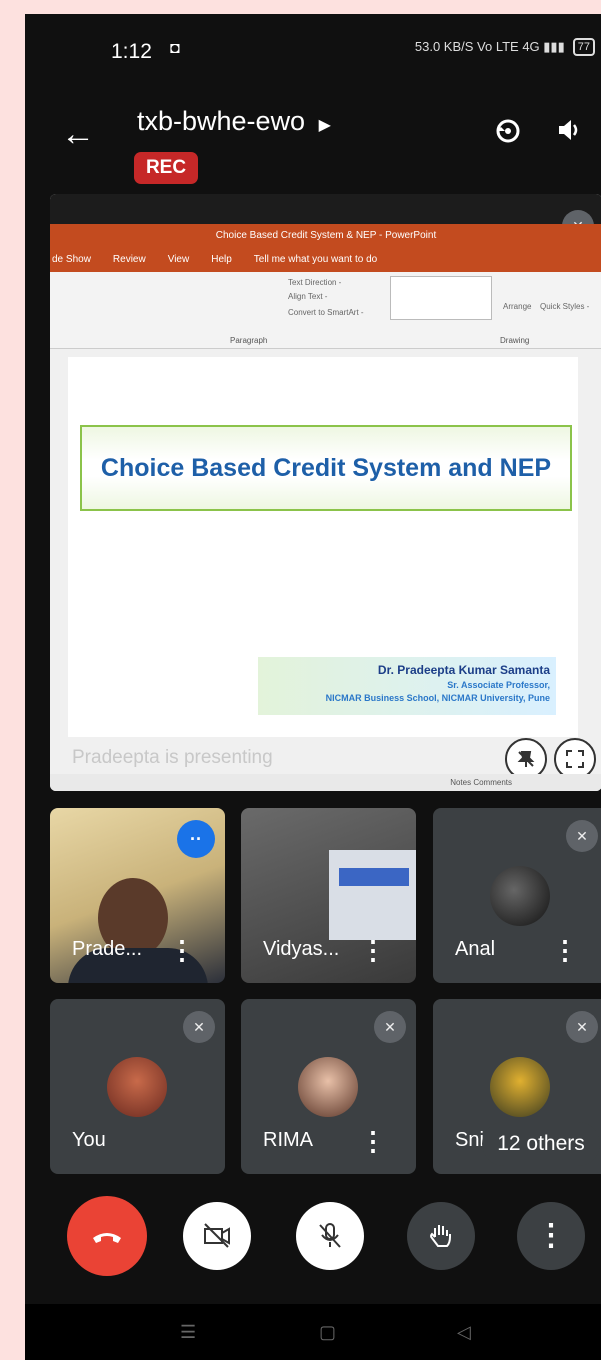  I want to click on back-arrow-icon: ←, so click(78, 134).